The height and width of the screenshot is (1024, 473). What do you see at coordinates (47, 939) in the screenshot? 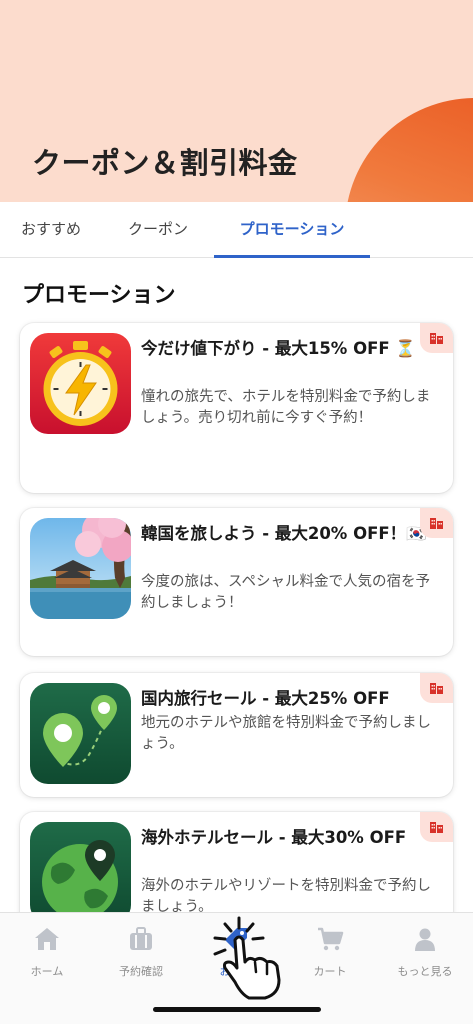
I see `home-icon` at bounding box center [47, 939].